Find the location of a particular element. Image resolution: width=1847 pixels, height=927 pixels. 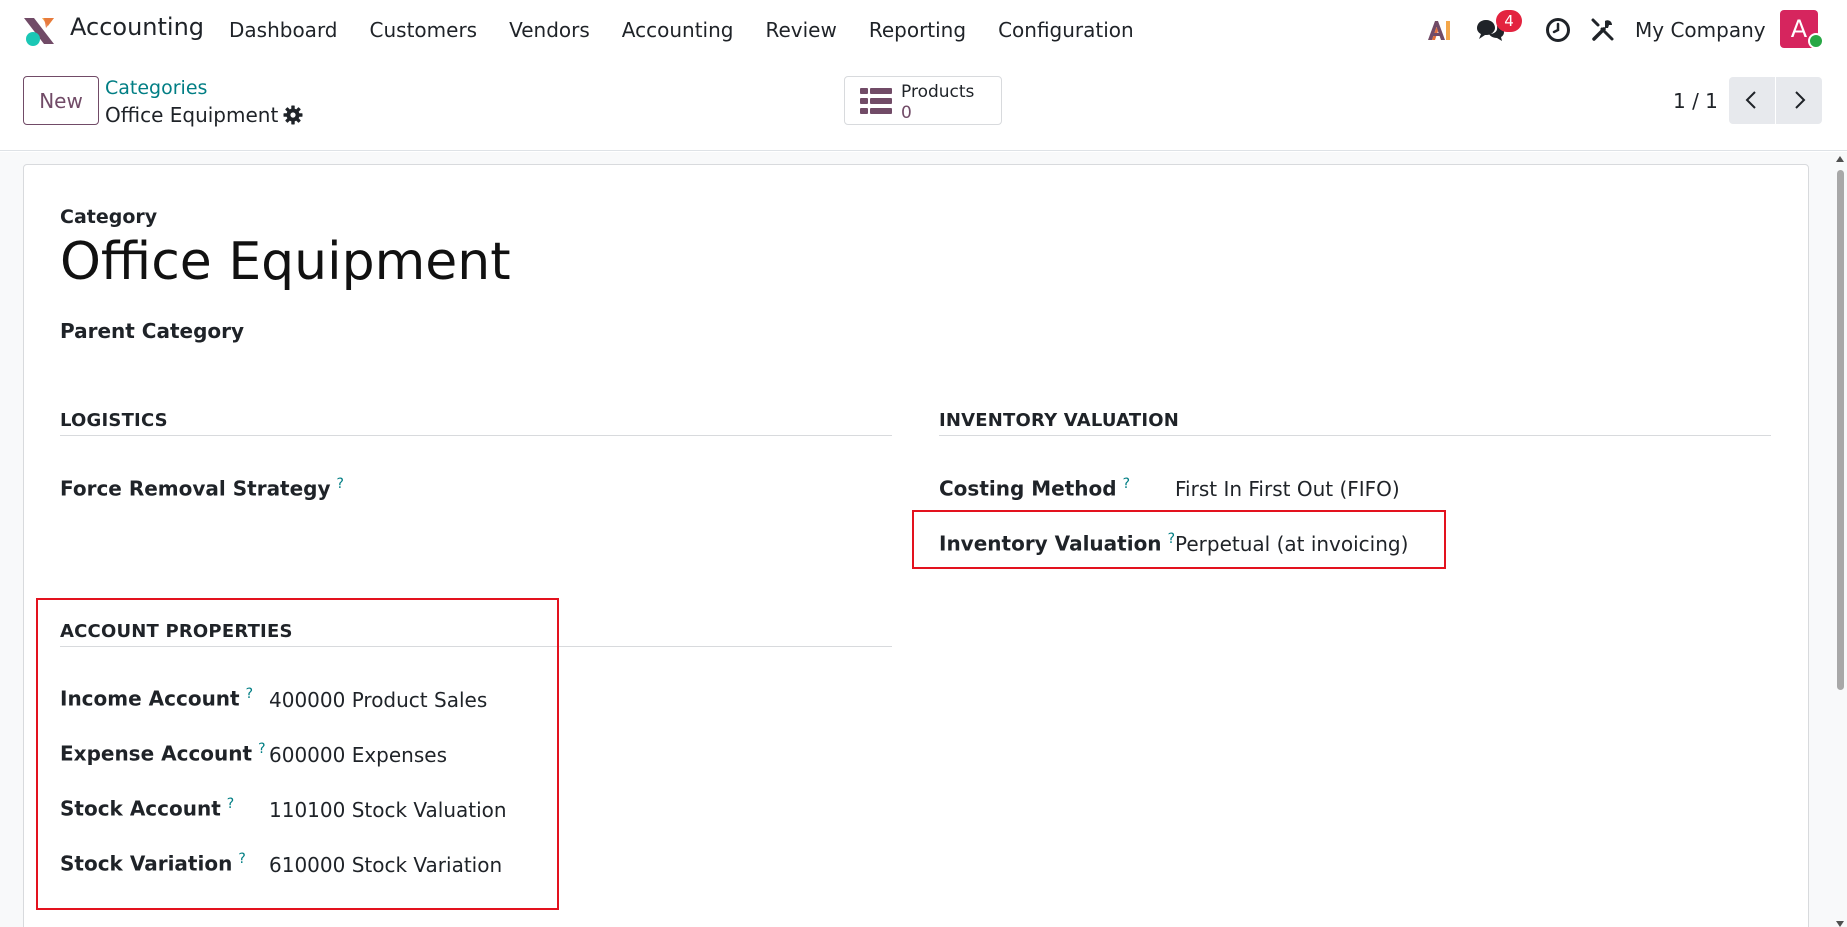

accounting-app-icon is located at coordinates (39, 31).